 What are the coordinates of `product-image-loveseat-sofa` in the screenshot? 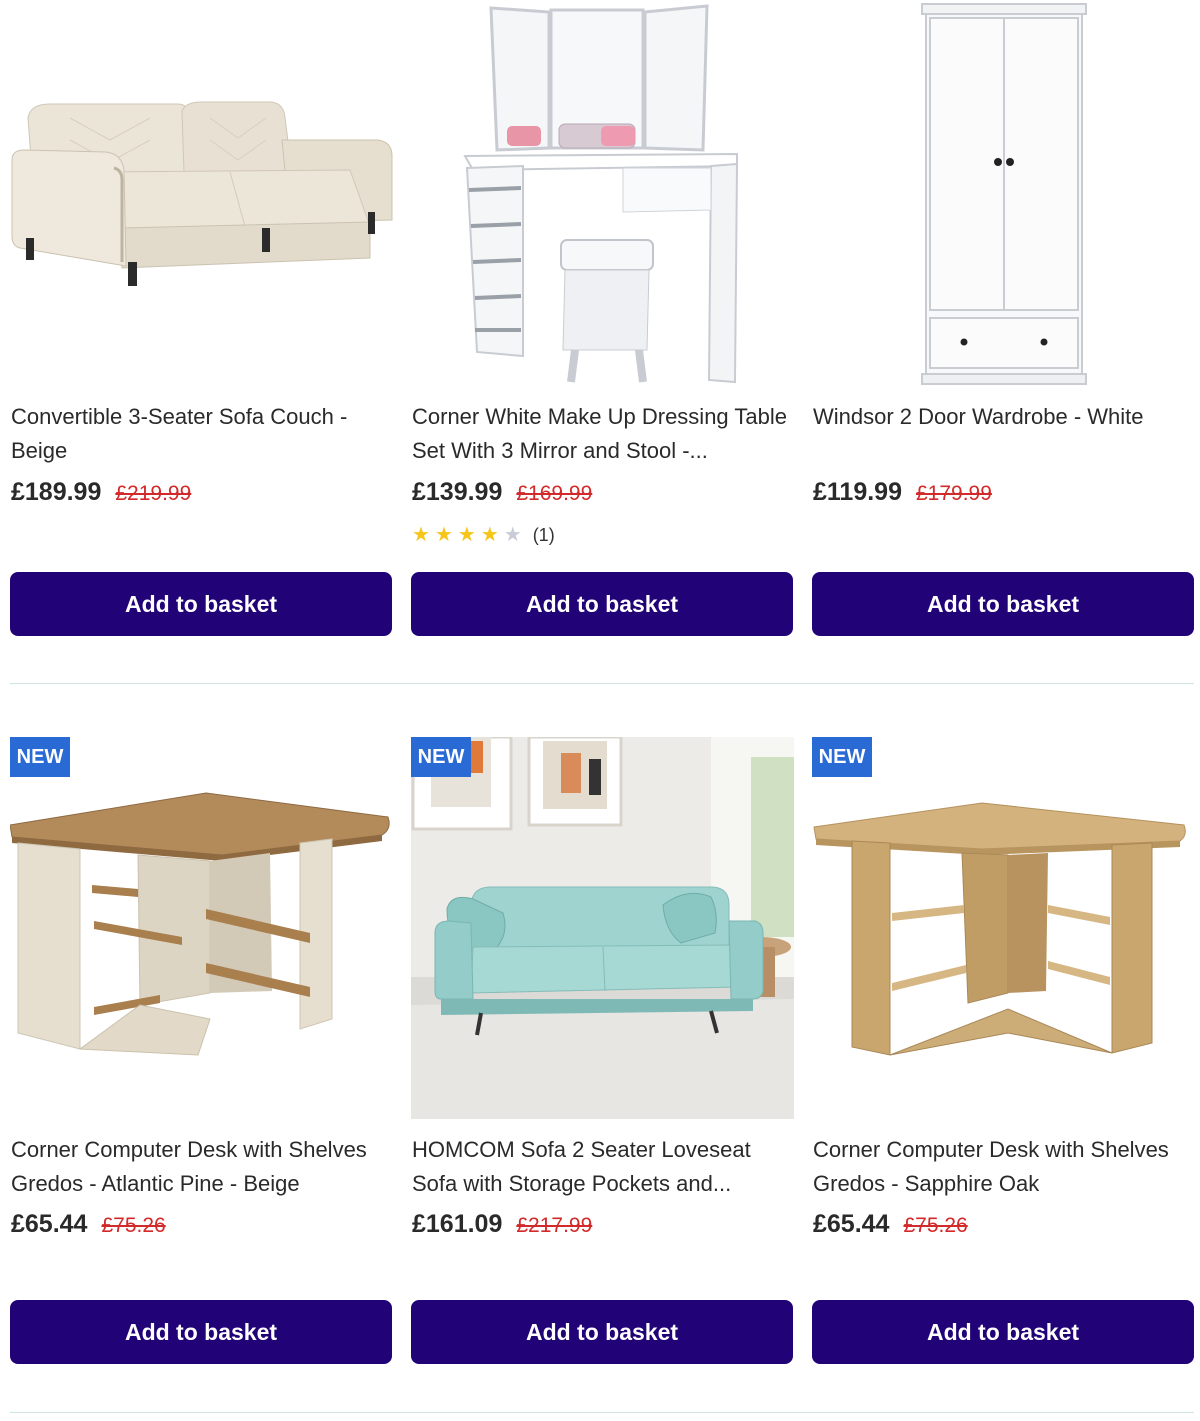 It's located at (602, 928).